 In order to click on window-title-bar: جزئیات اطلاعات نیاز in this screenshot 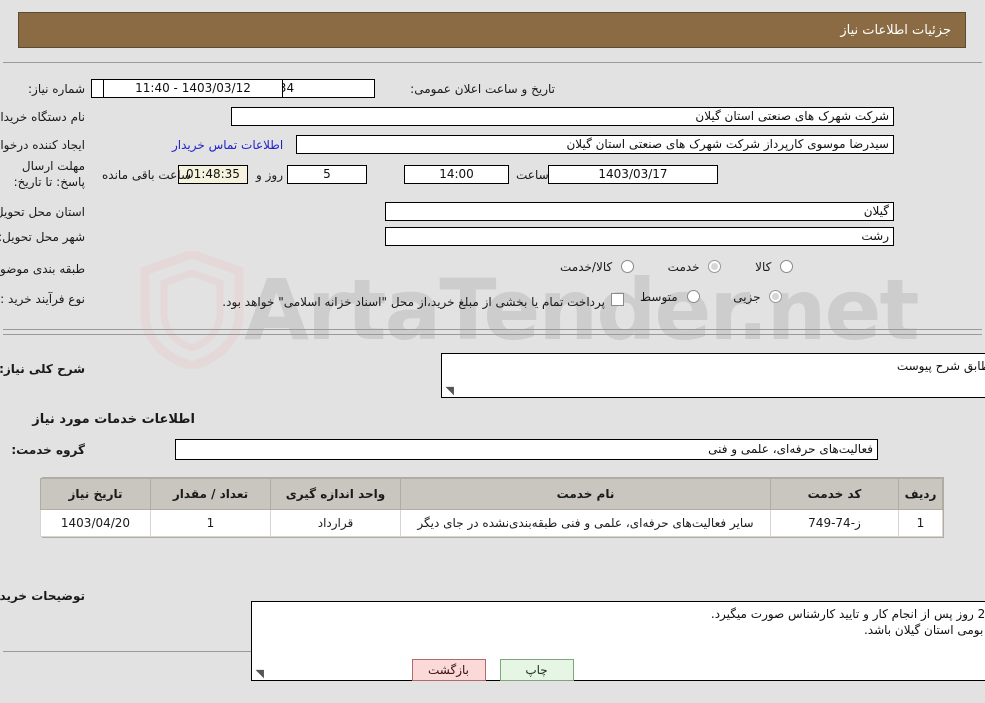, I will do `click(492, 30)`.